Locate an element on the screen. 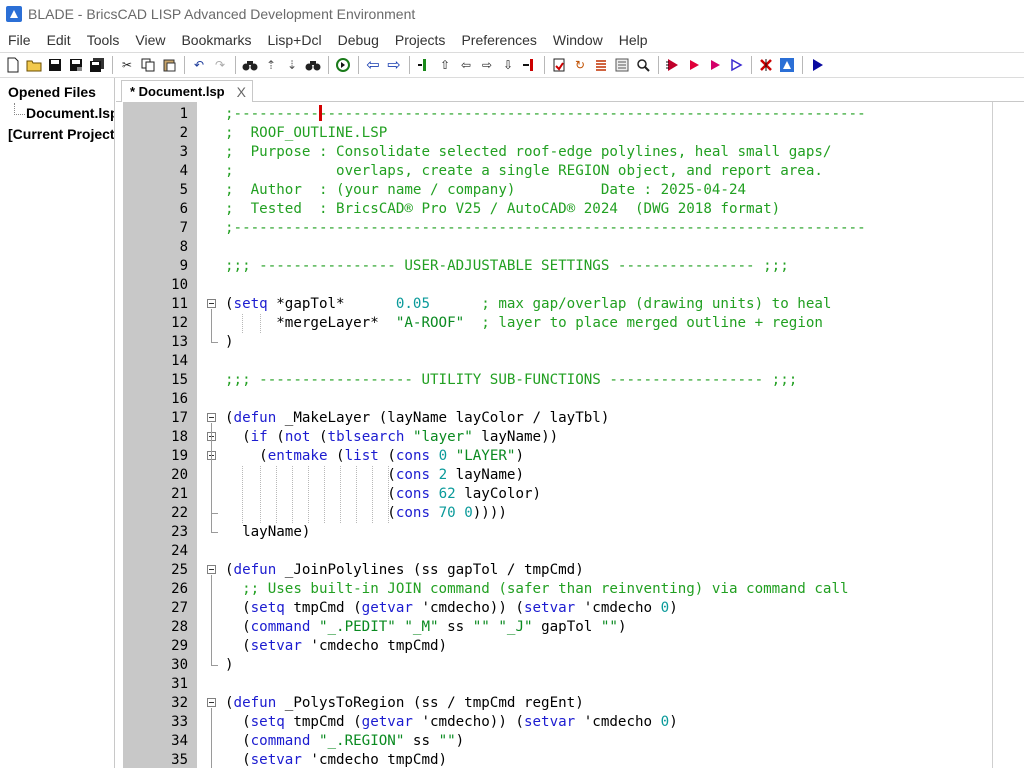 The height and width of the screenshot is (768, 1024). code-line: 19 (entmake (list (cons 0 "LAYER") is located at coordinates (570, 456).